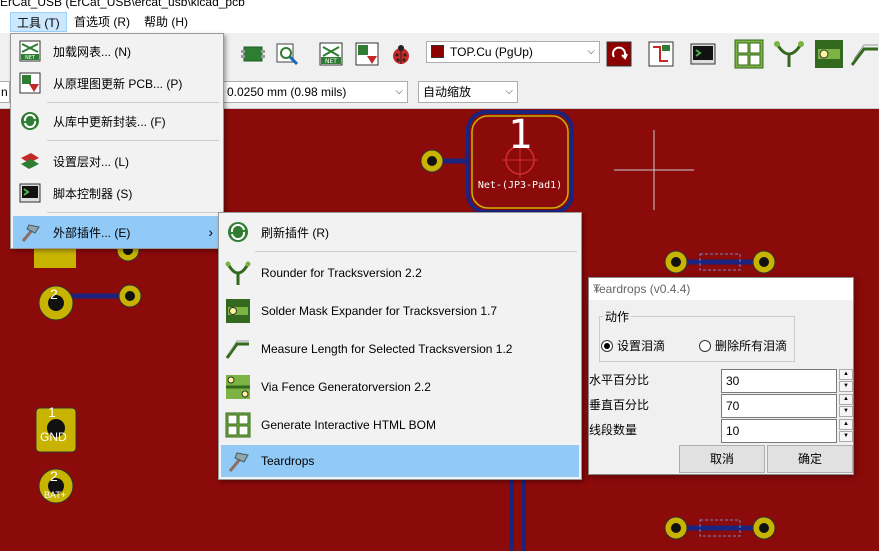 The image size is (879, 551). Describe the element at coordinates (238, 273) in the screenshot. I see `rounder-icon` at that location.